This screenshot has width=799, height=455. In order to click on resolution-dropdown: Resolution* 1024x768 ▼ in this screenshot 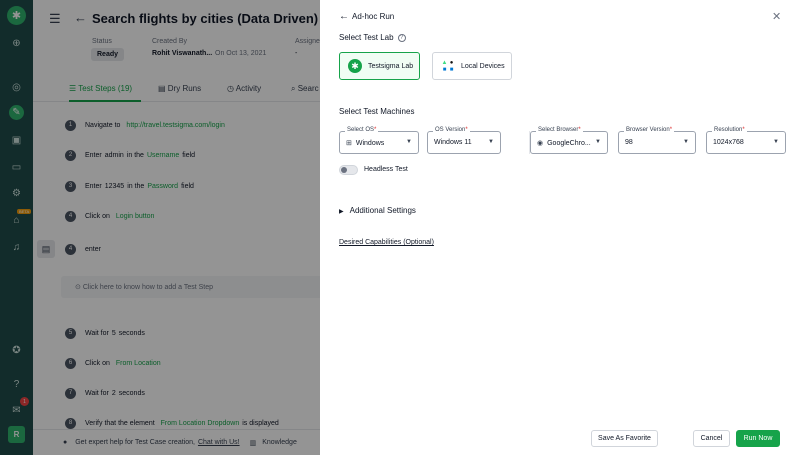, I will do `click(746, 140)`.